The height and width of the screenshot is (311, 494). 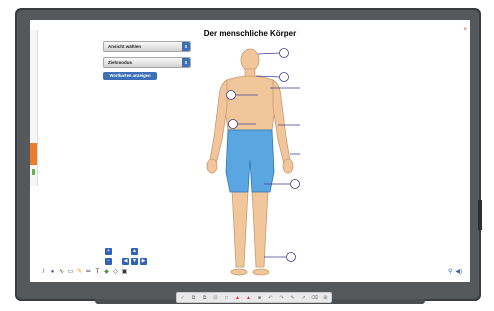 What do you see at coordinates (134, 261) in the screenshot?
I see `pan-down-button: ▼` at bounding box center [134, 261].